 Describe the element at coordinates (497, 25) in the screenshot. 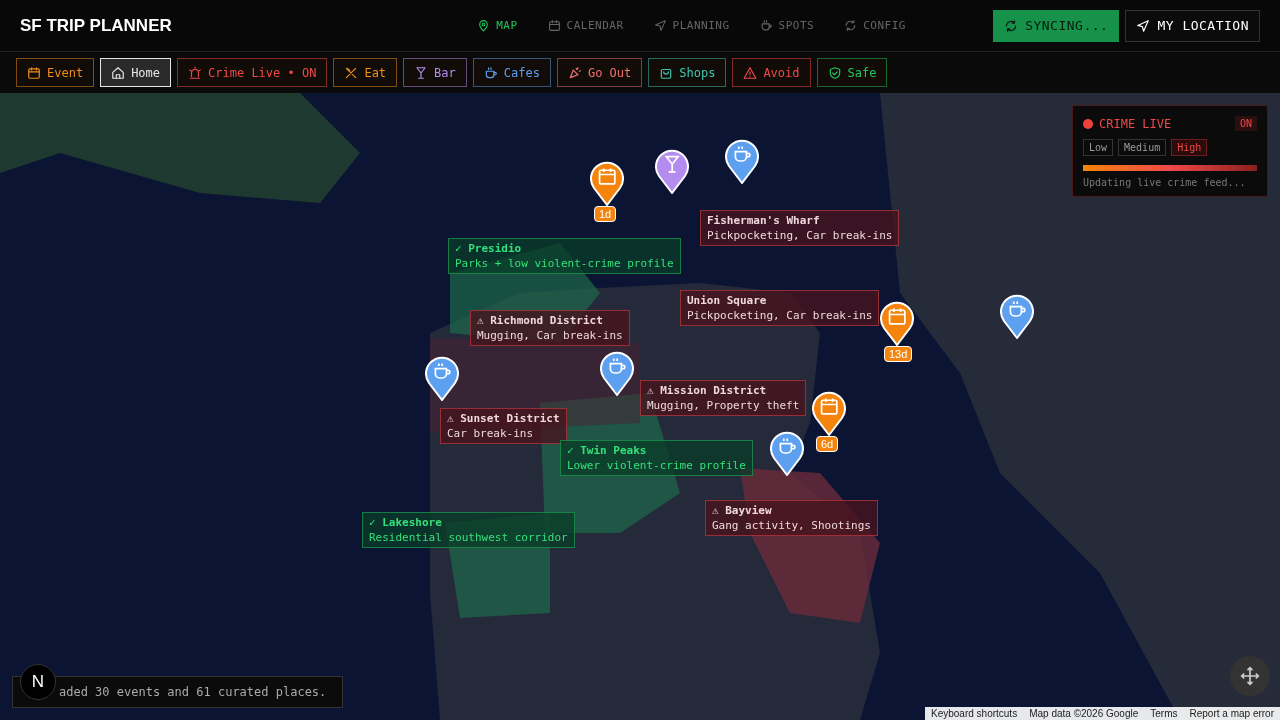

I see `nav-tab: MAP` at that location.